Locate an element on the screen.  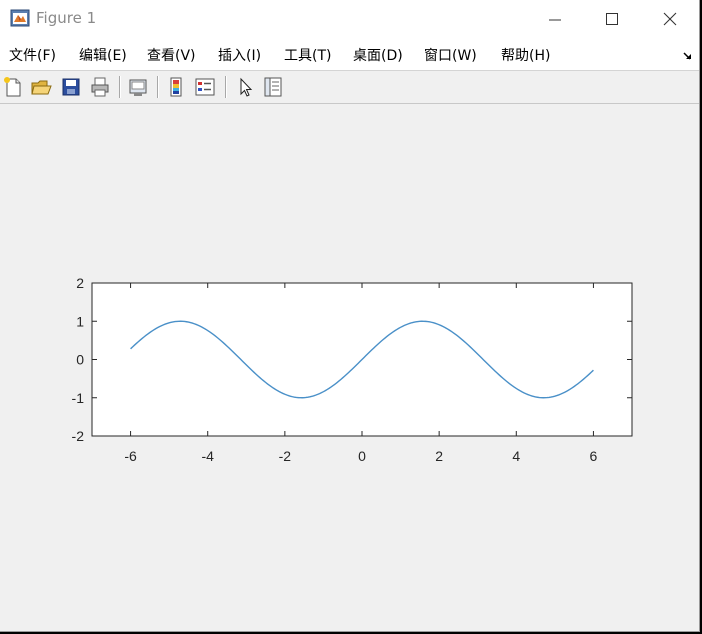
property-inspector-icon is located at coordinates (273, 87).